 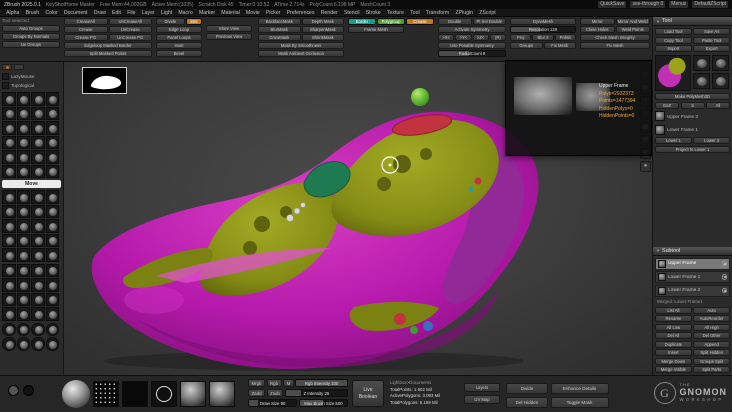 What do you see at coordinates (395, 13) in the screenshot?
I see `menu-item: Texture` at bounding box center [395, 13].